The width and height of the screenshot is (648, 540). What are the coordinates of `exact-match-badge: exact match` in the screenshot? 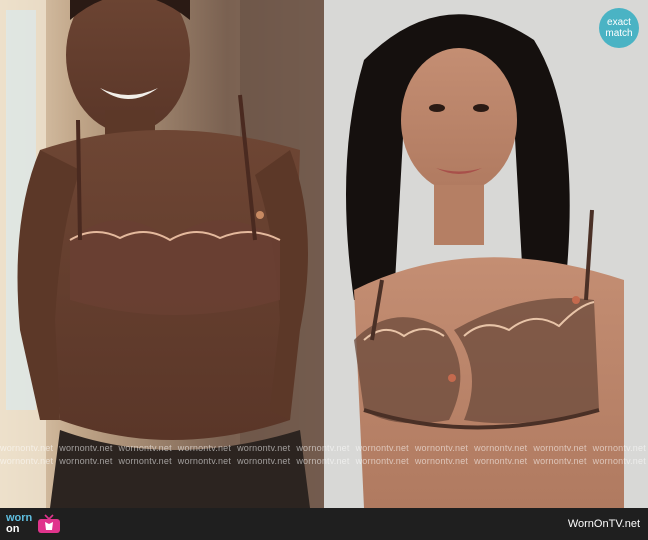 It's located at (619, 28).